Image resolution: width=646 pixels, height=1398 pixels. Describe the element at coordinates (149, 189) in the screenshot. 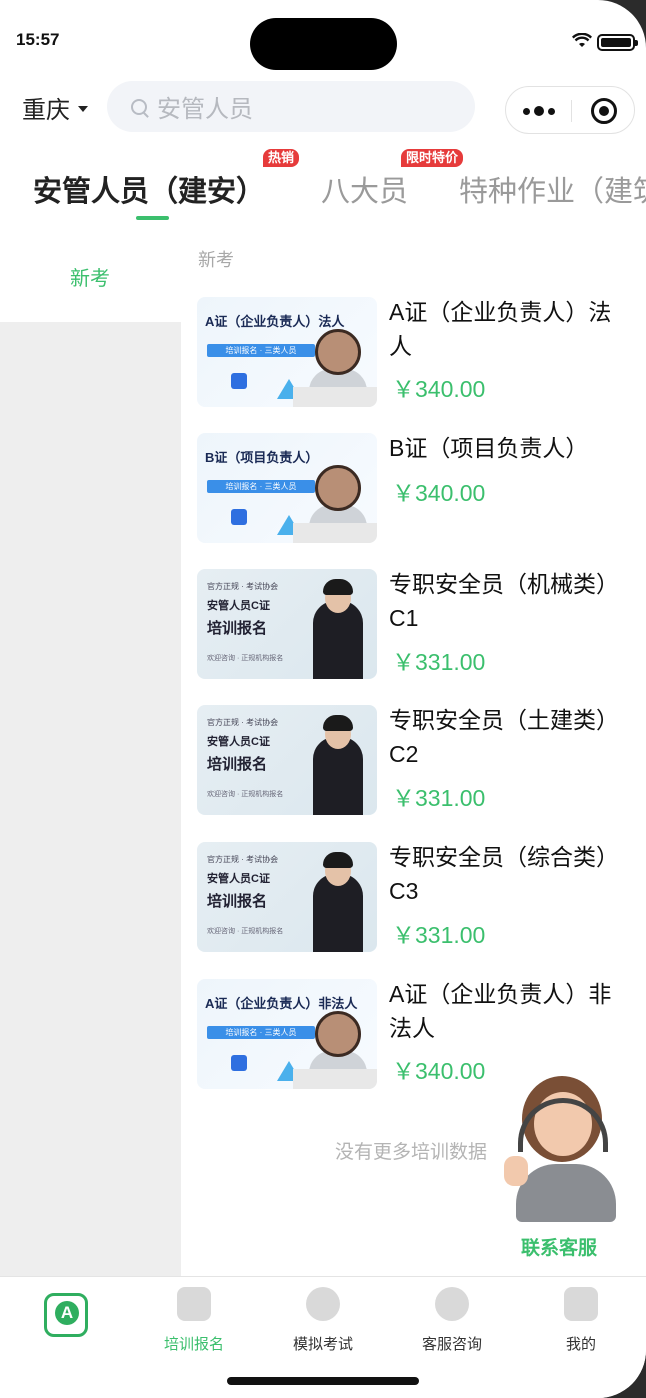

I see `tab-anguan: 安管人员（建安）` at that location.